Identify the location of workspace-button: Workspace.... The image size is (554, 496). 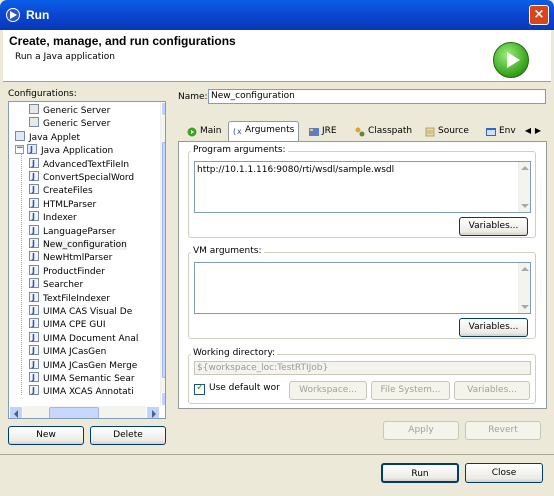
(328, 390).